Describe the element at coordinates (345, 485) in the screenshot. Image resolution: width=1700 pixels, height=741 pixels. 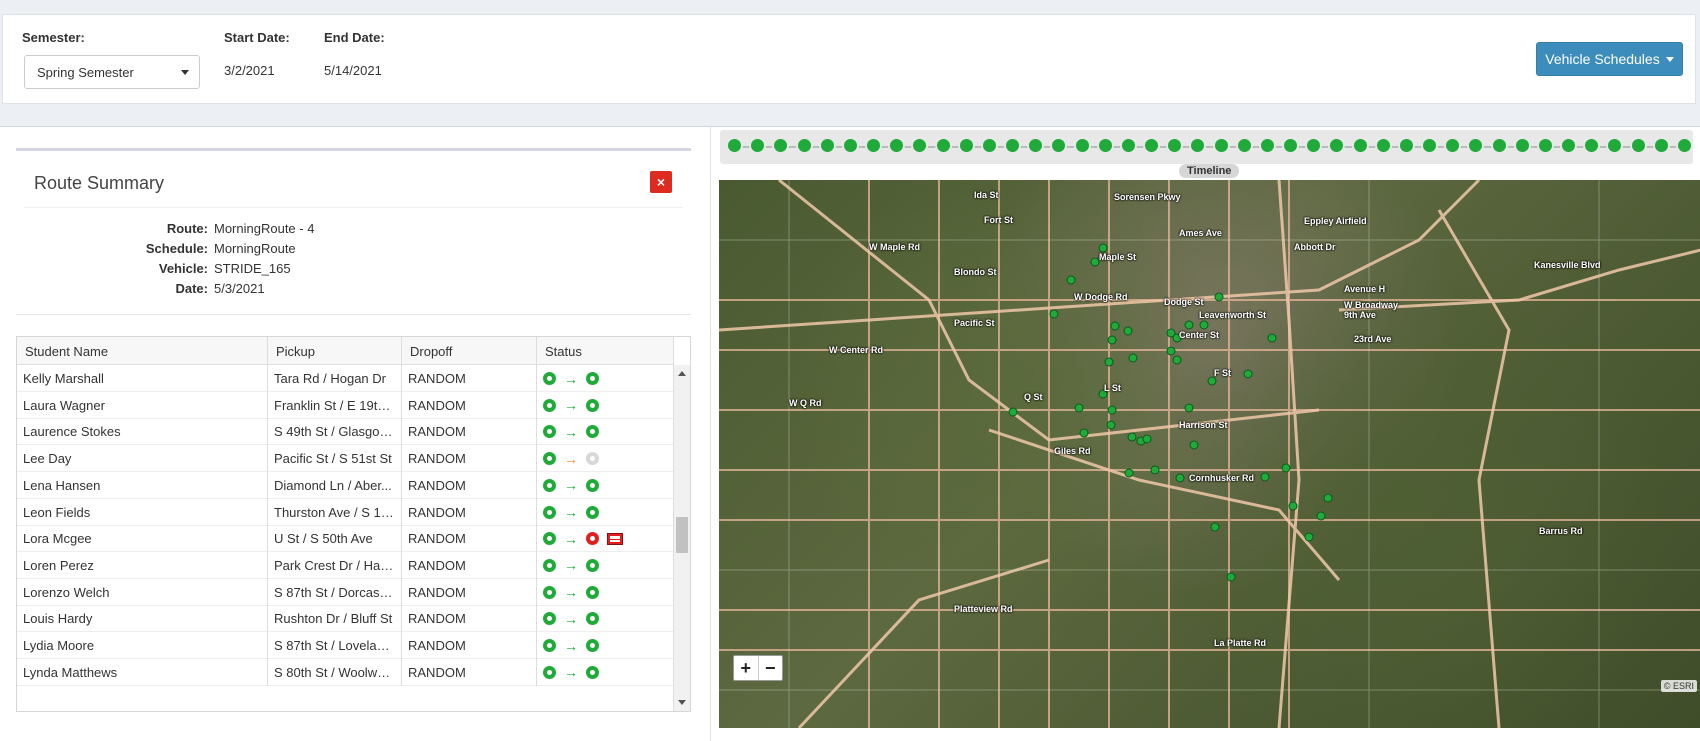
I see `table-row: Lena Hansen Diamond Ln / Aber... RANDOM →` at that location.